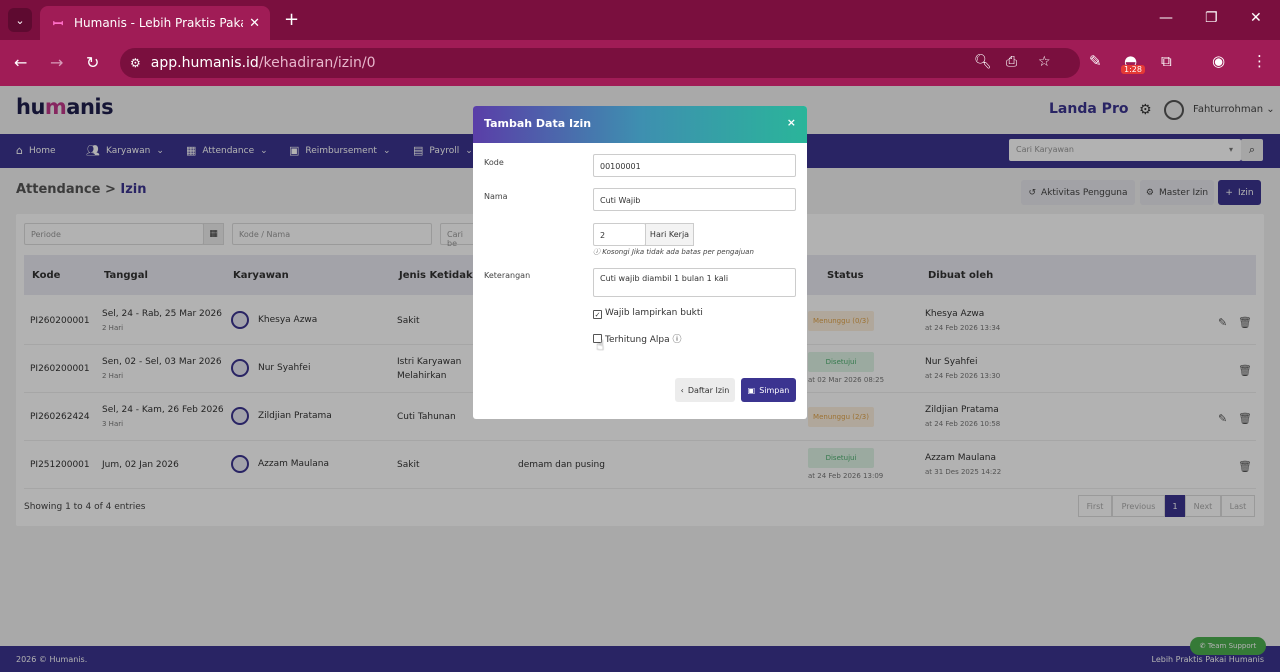 The image size is (1280, 672). What do you see at coordinates (494, 162) in the screenshot?
I see `kode-label: Kode` at bounding box center [494, 162].